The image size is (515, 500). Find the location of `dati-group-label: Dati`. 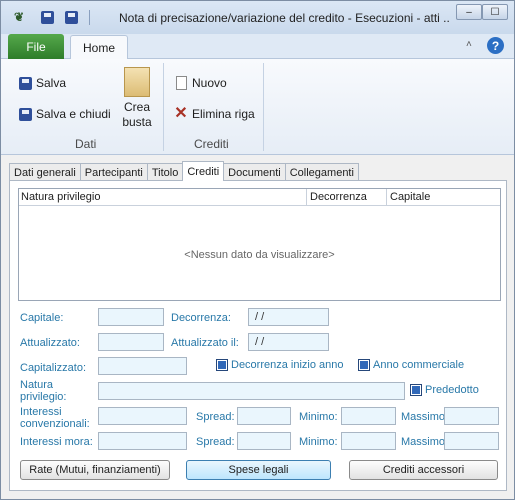

dati-group-label: Dati is located at coordinates (86, 144).